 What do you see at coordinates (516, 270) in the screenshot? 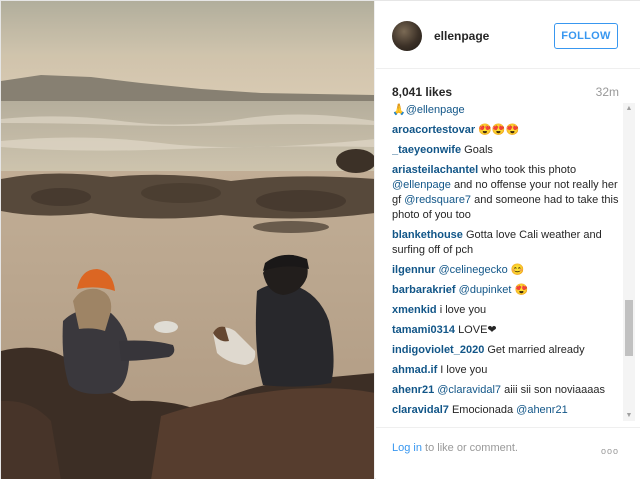
I see `comment-text: 😊` at bounding box center [516, 270].